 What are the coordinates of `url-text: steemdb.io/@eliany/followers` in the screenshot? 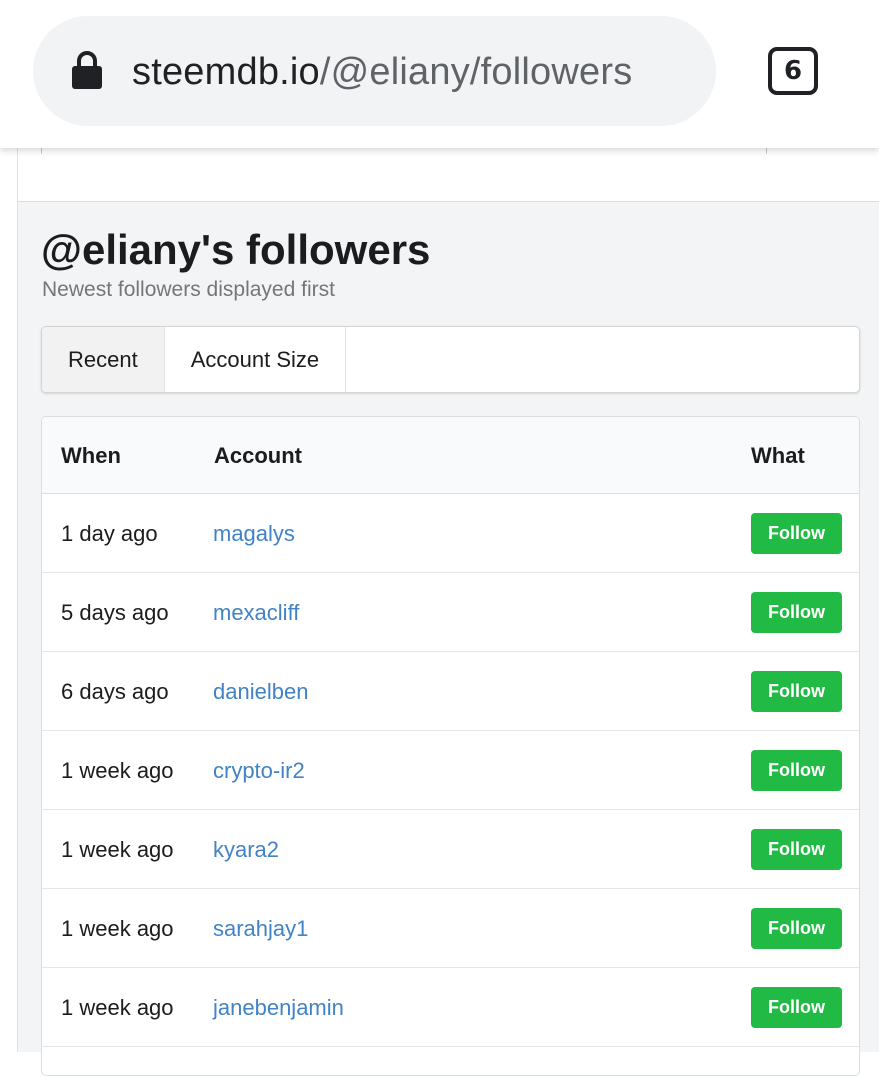 It's located at (382, 72).